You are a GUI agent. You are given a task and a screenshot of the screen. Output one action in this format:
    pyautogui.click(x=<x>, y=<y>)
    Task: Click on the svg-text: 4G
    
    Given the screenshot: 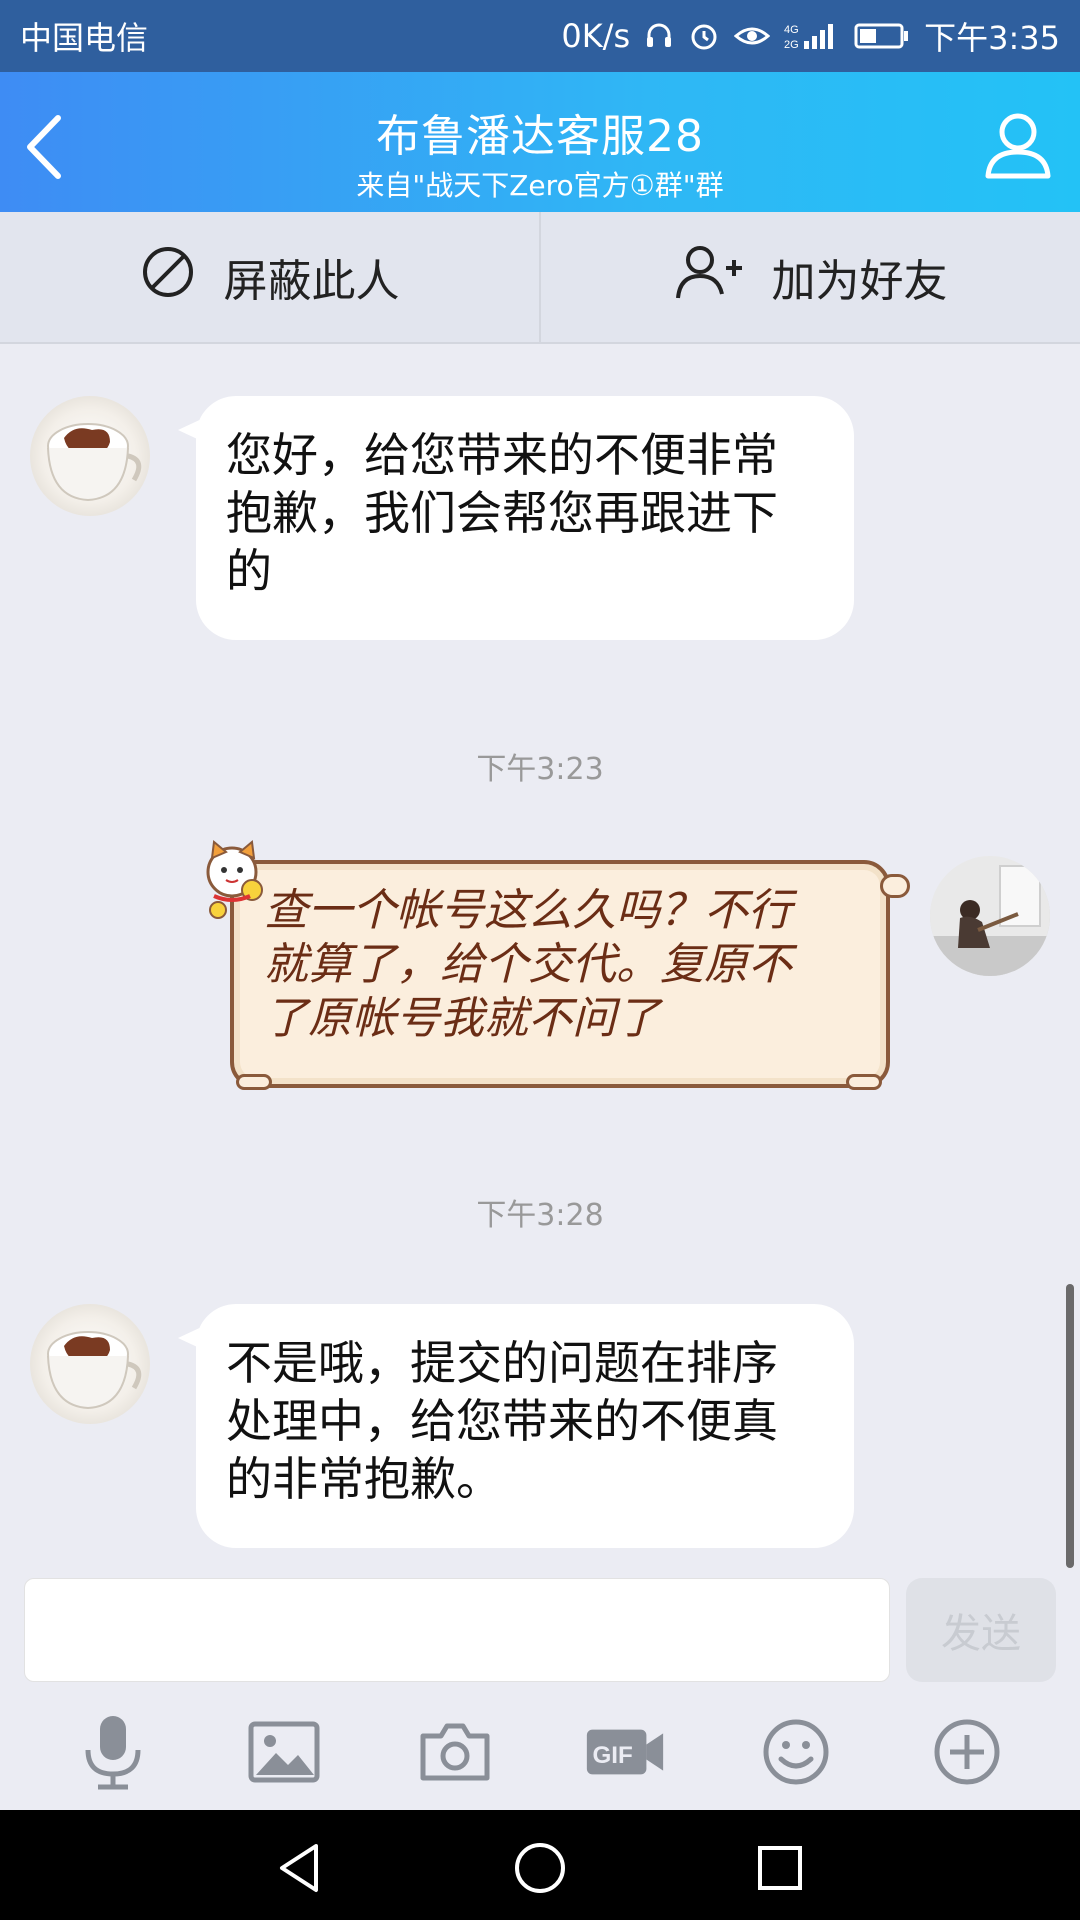 What is the action you would take?
    pyautogui.click(x=791, y=30)
    